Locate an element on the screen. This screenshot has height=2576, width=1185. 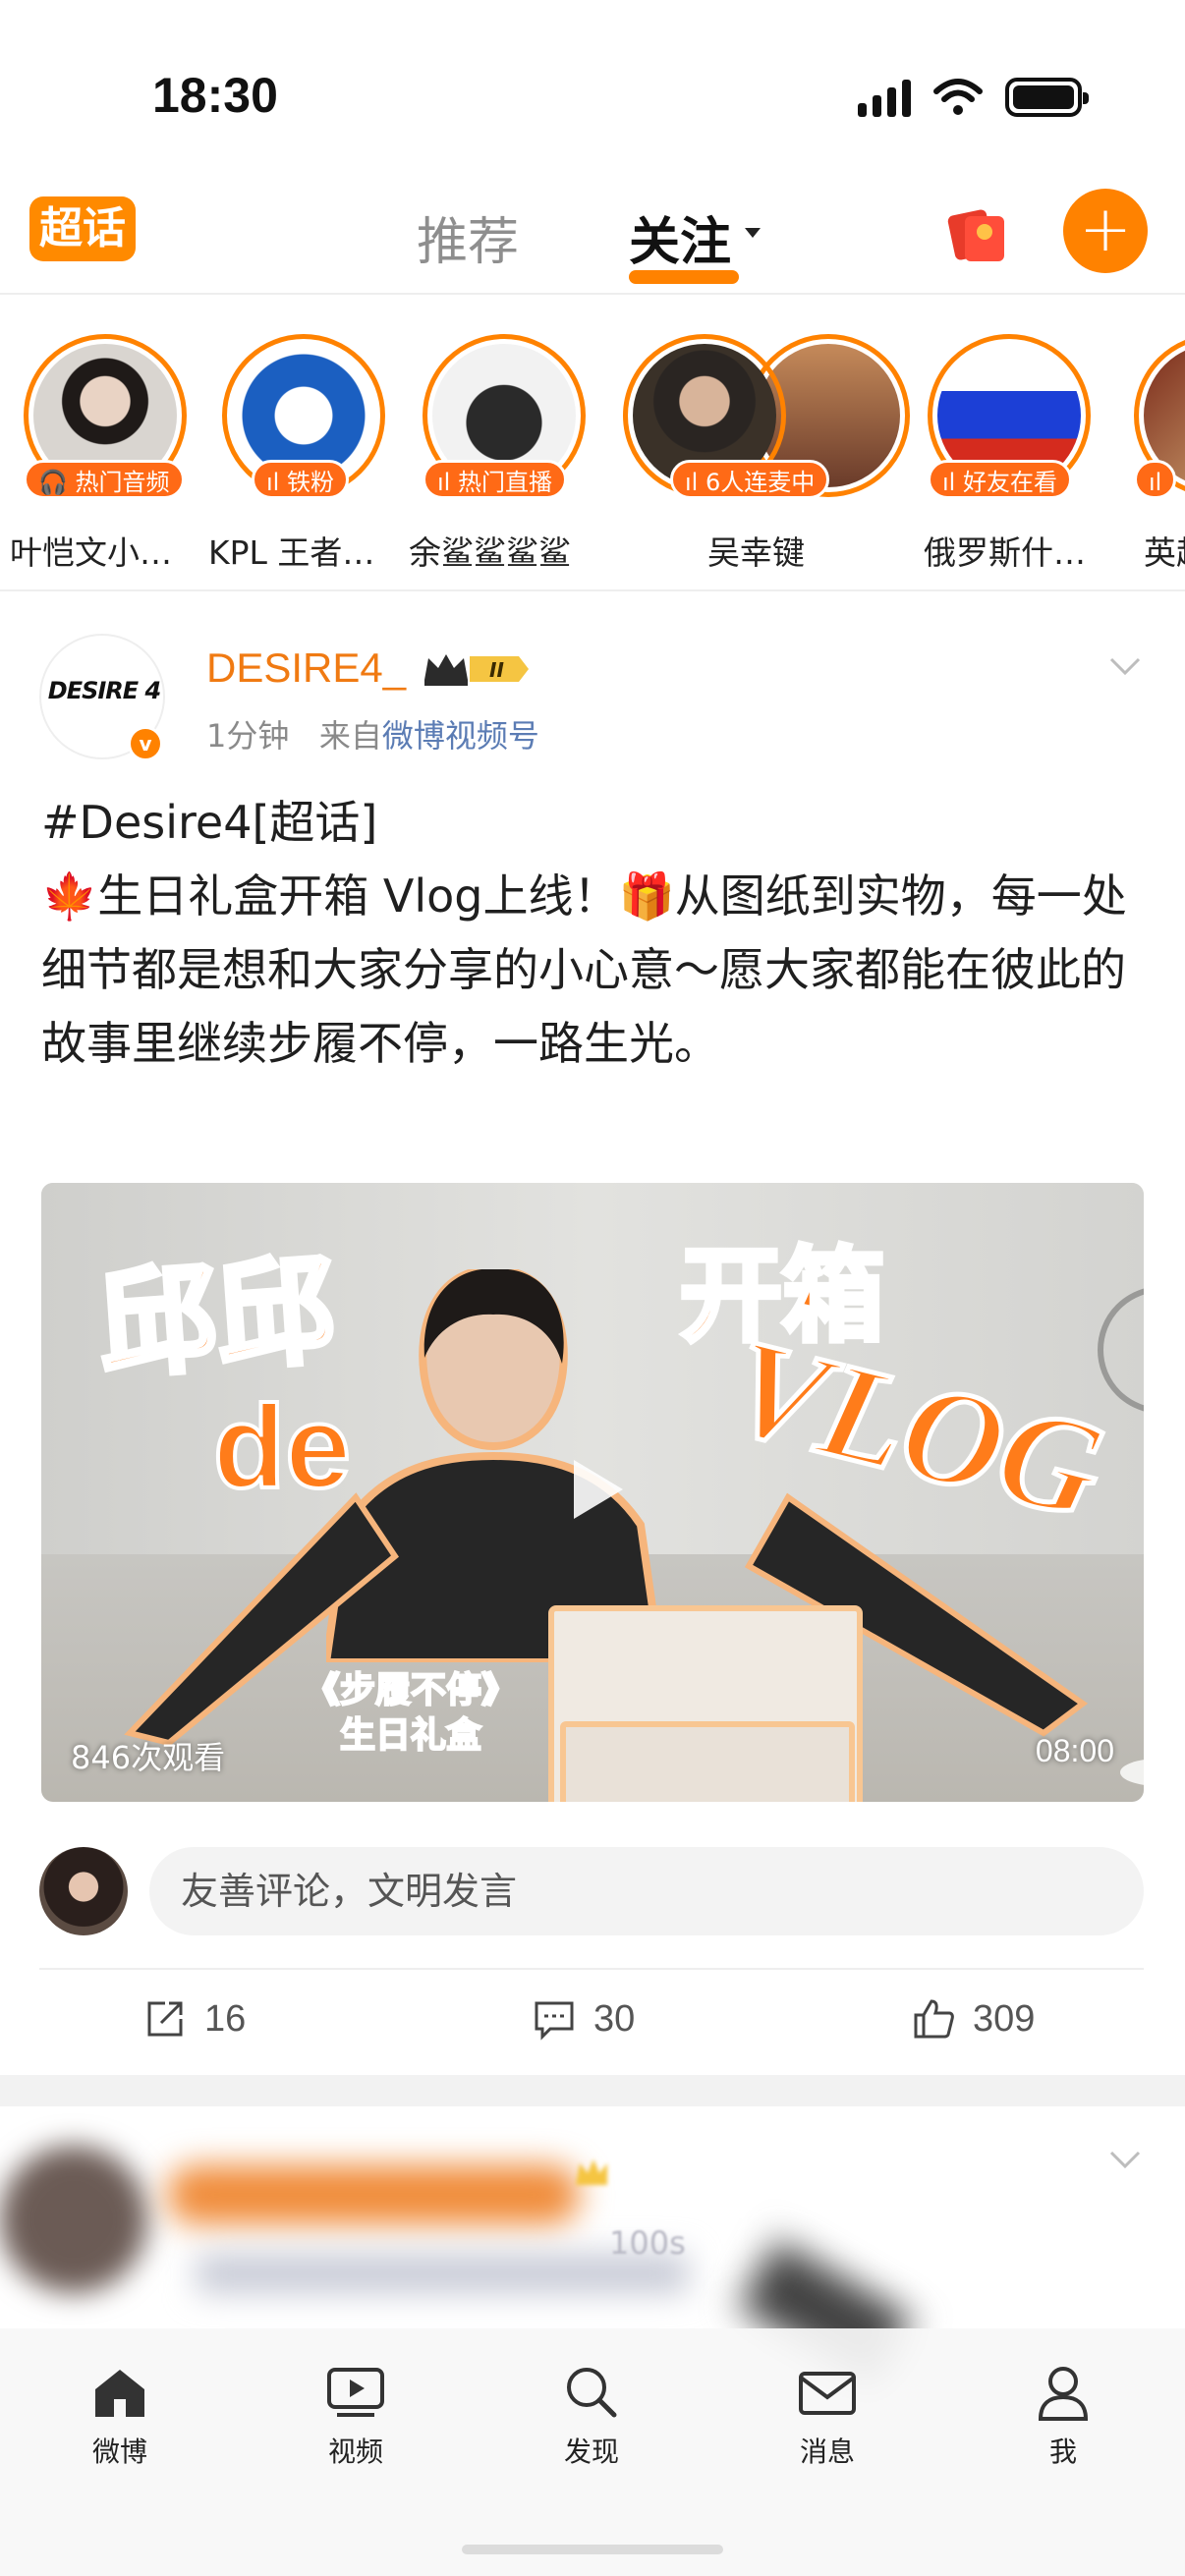
play-icon is located at coordinates (594, 1489).